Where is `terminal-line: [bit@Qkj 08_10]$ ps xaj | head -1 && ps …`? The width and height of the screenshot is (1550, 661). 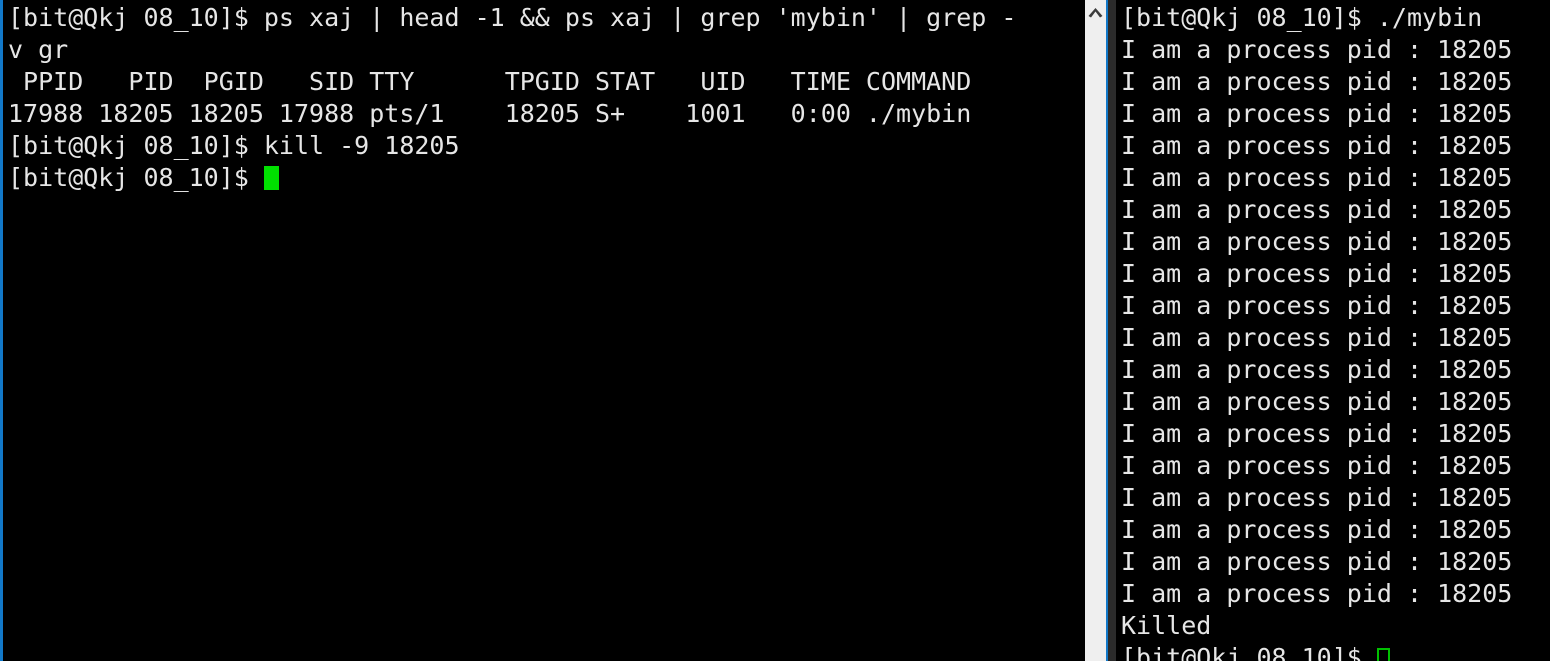 terminal-line: [bit@Qkj 08_10]$ ps xaj | head -1 && ps … is located at coordinates (512, 17).